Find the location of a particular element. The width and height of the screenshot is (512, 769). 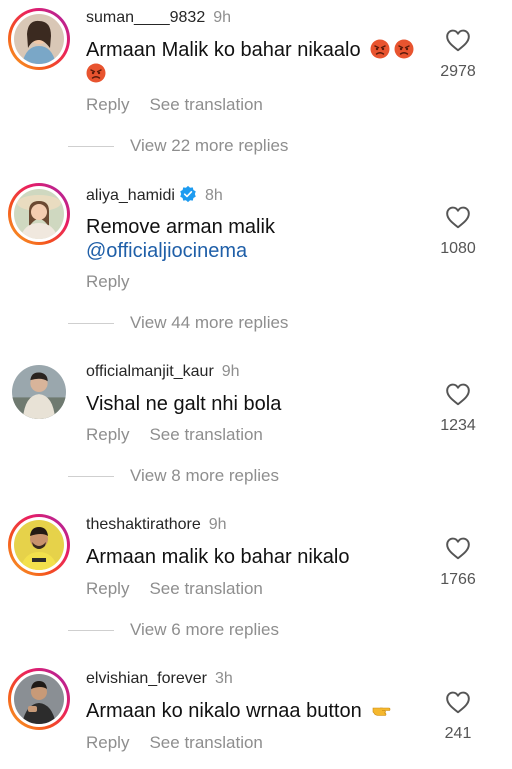

like-count: 241 is located at coordinates (458, 733).